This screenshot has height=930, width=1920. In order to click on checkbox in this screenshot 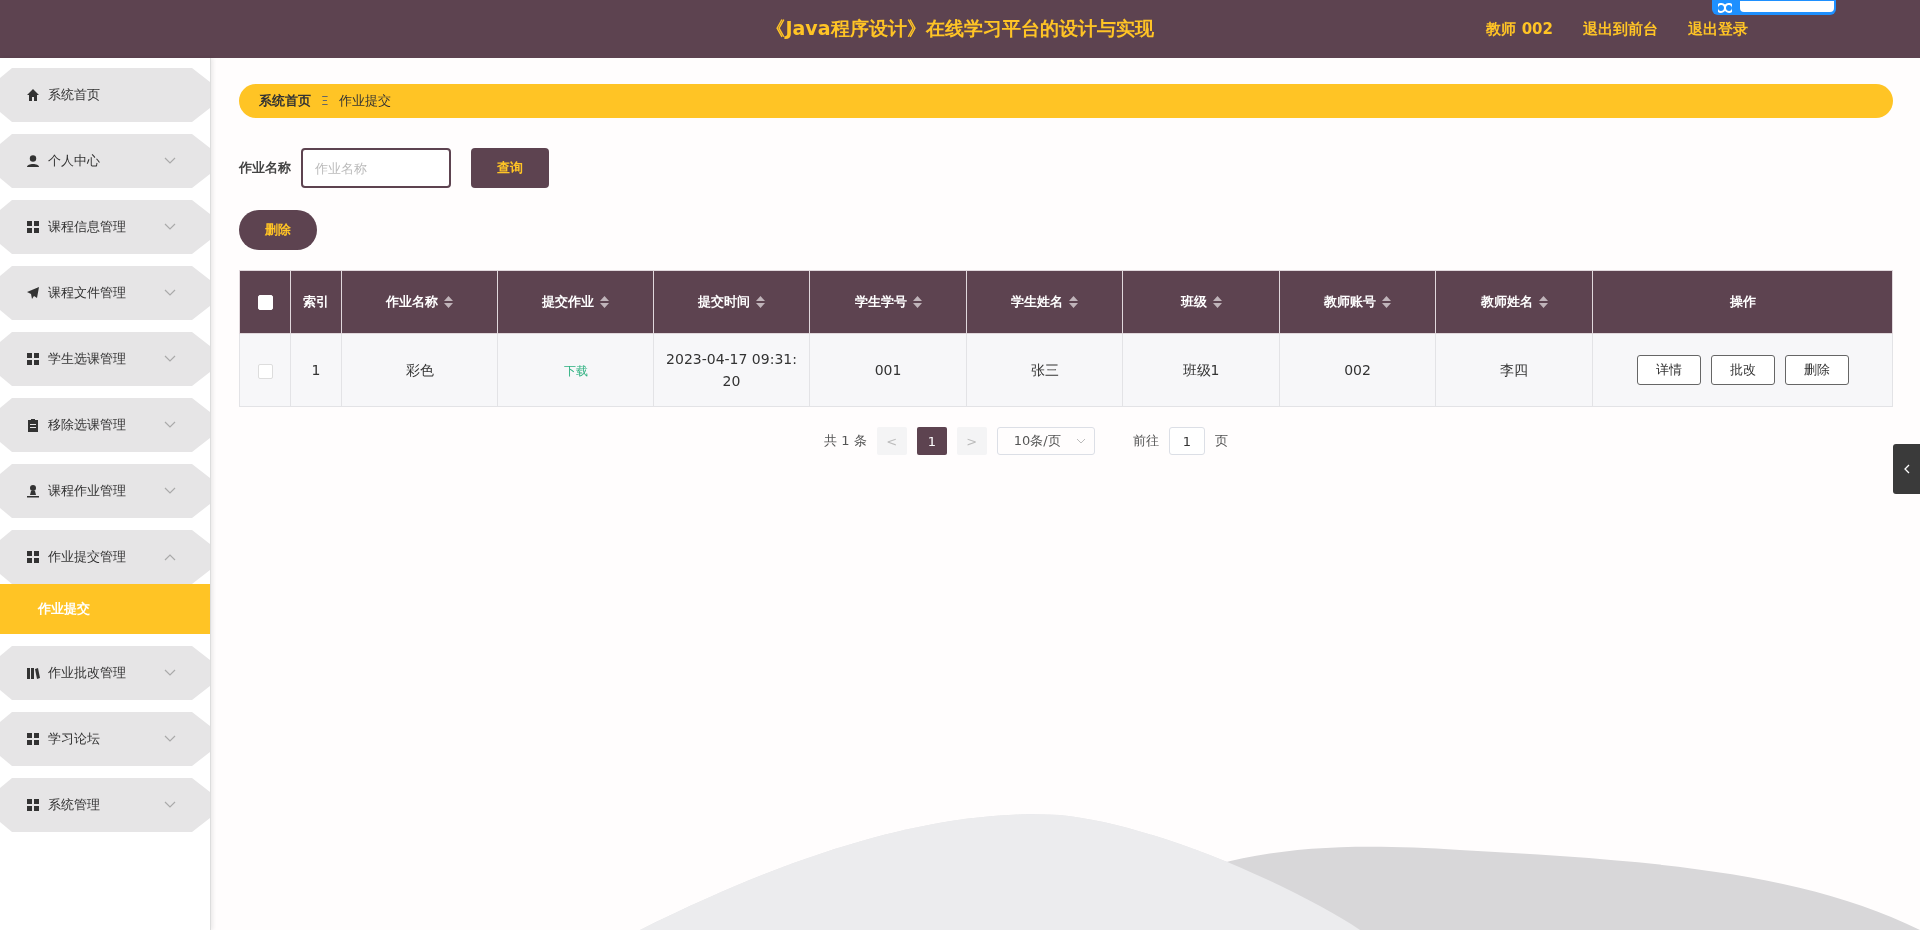, I will do `click(265, 371)`.